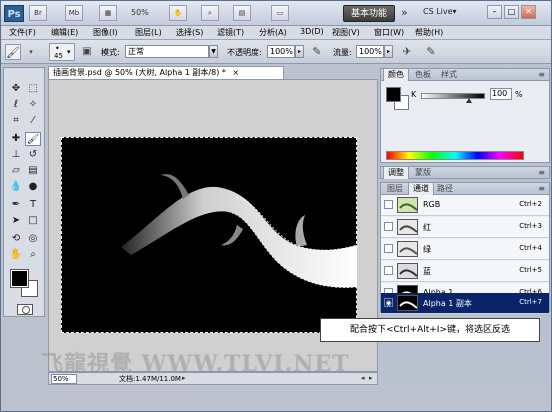 Image resolution: width=552 pixels, height=412 pixels. I want to click on crop-tool: ⌗, so click(16, 121).